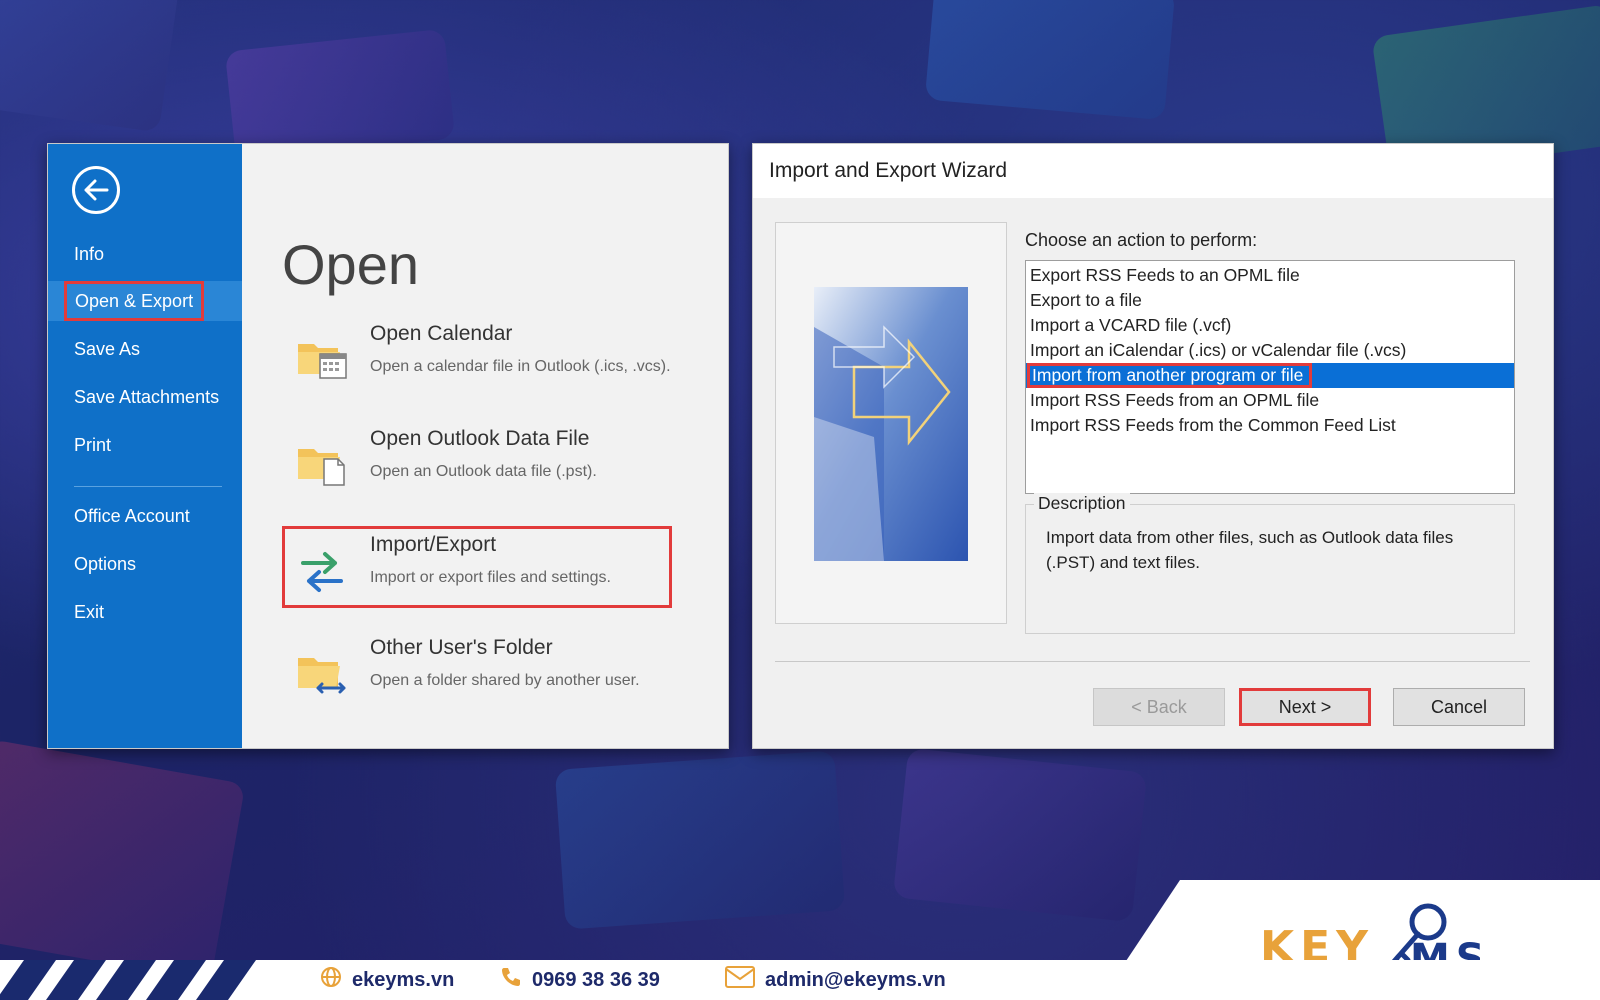 This screenshot has width=1600, height=1000. I want to click on wizard-illustration-frame, so click(891, 423).